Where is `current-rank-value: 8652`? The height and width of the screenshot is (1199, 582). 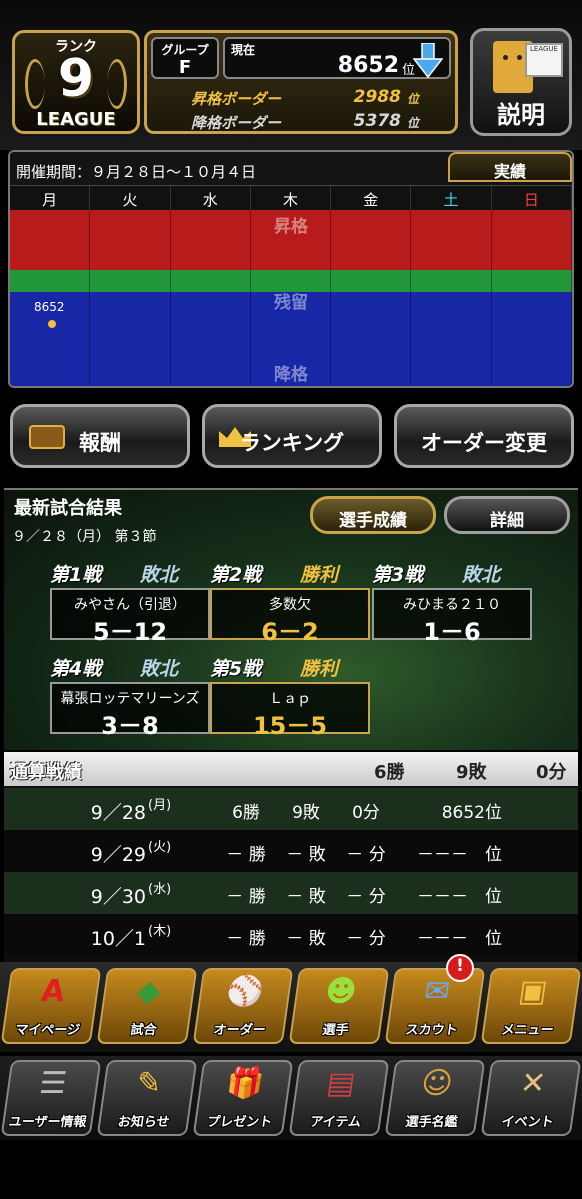
current-rank-value: 8652 is located at coordinates (368, 65).